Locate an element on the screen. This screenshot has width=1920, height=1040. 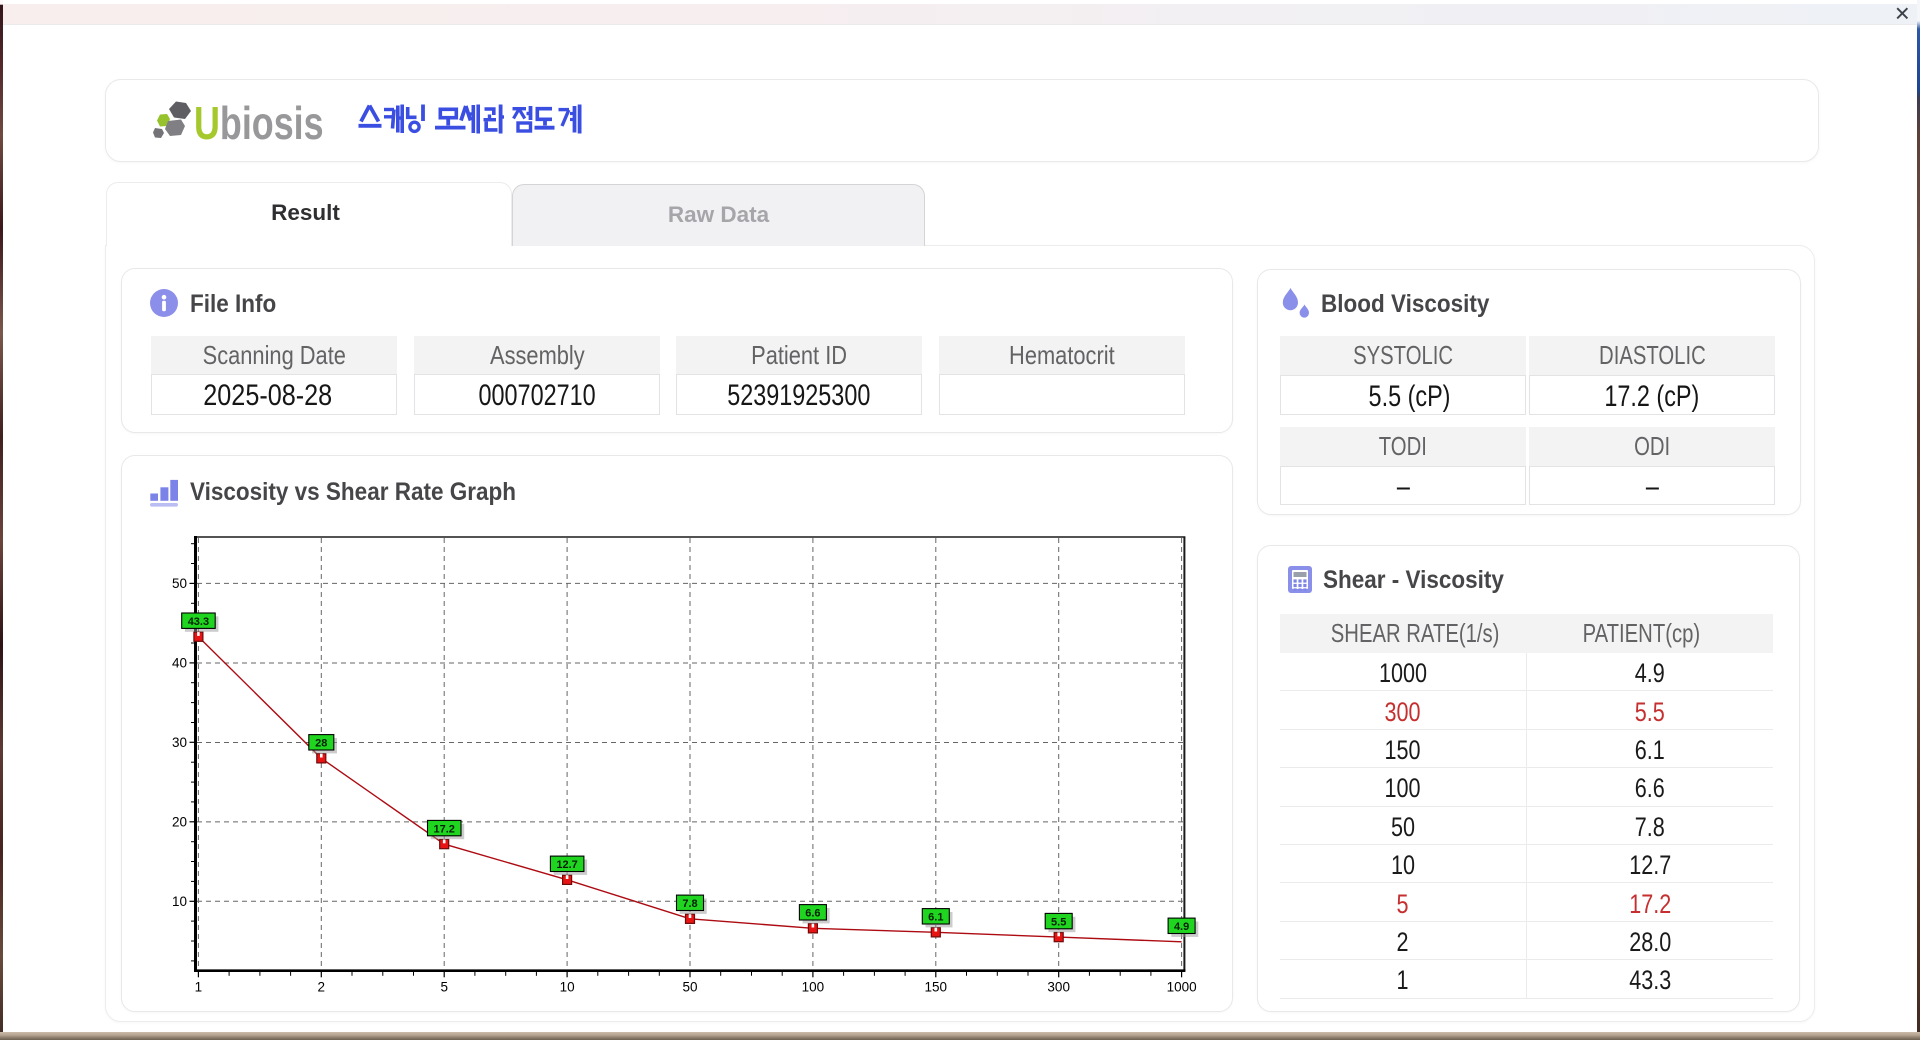
svg-text: 6.1 is located at coordinates (935, 918).